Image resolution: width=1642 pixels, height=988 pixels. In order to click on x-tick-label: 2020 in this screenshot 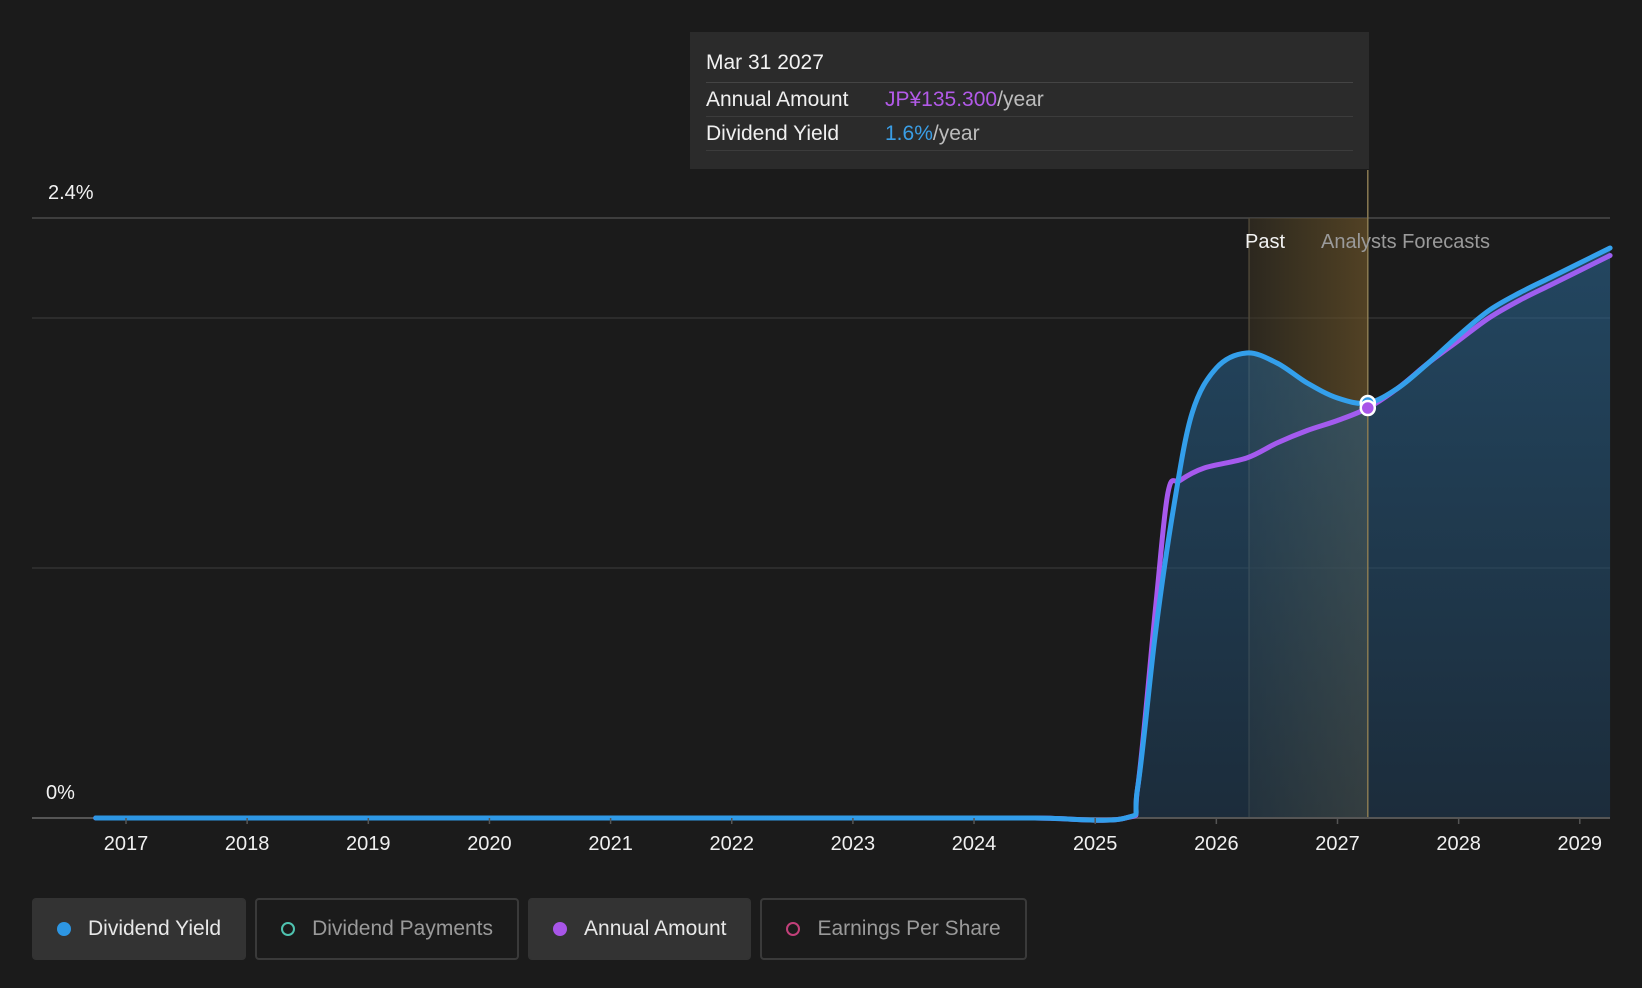, I will do `click(489, 844)`.